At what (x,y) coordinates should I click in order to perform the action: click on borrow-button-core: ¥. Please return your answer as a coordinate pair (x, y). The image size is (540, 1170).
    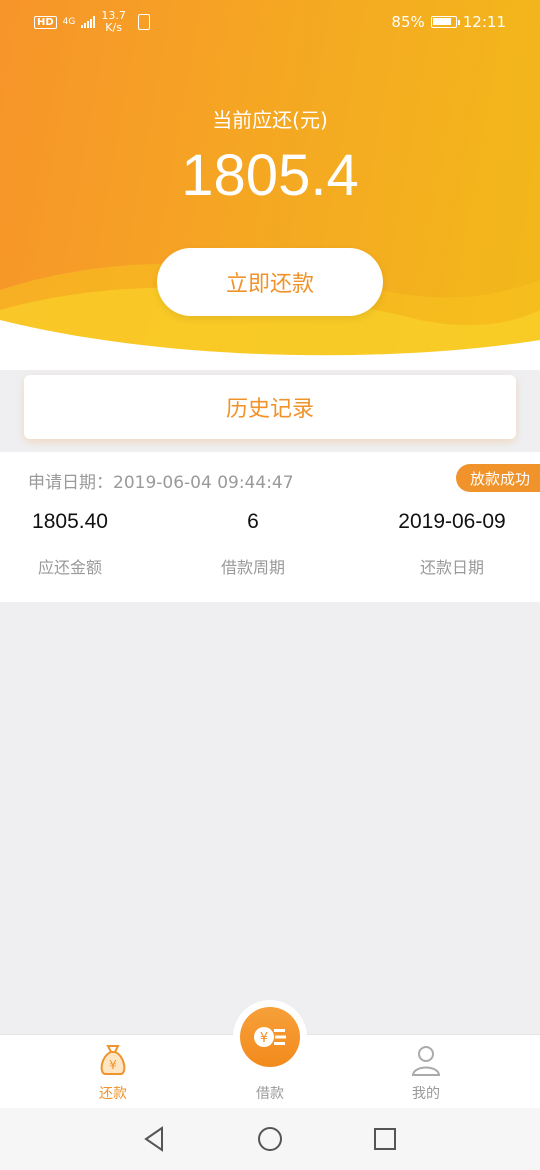
    Looking at the image, I should click on (270, 1037).